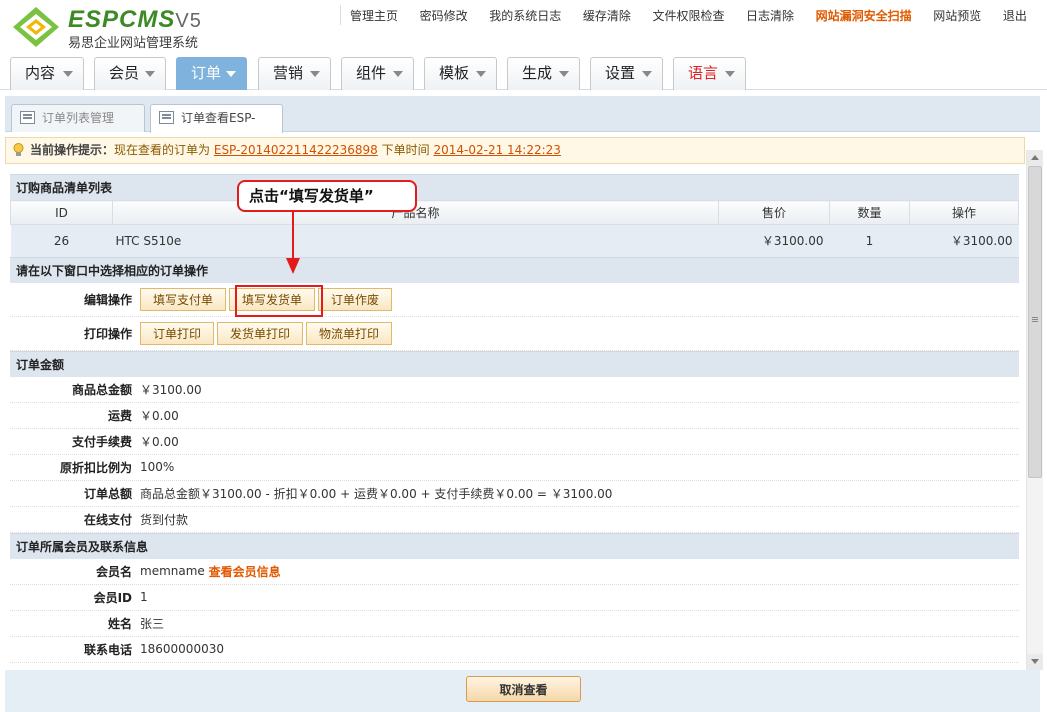  Describe the element at coordinates (626, 73) in the screenshot. I see `nav-tab-settings: 设置` at that location.